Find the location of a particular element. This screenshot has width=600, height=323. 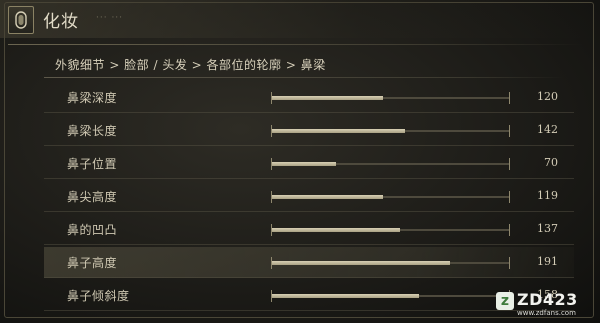

slider-row: 鼻的凹凸 137 is located at coordinates (309, 229).